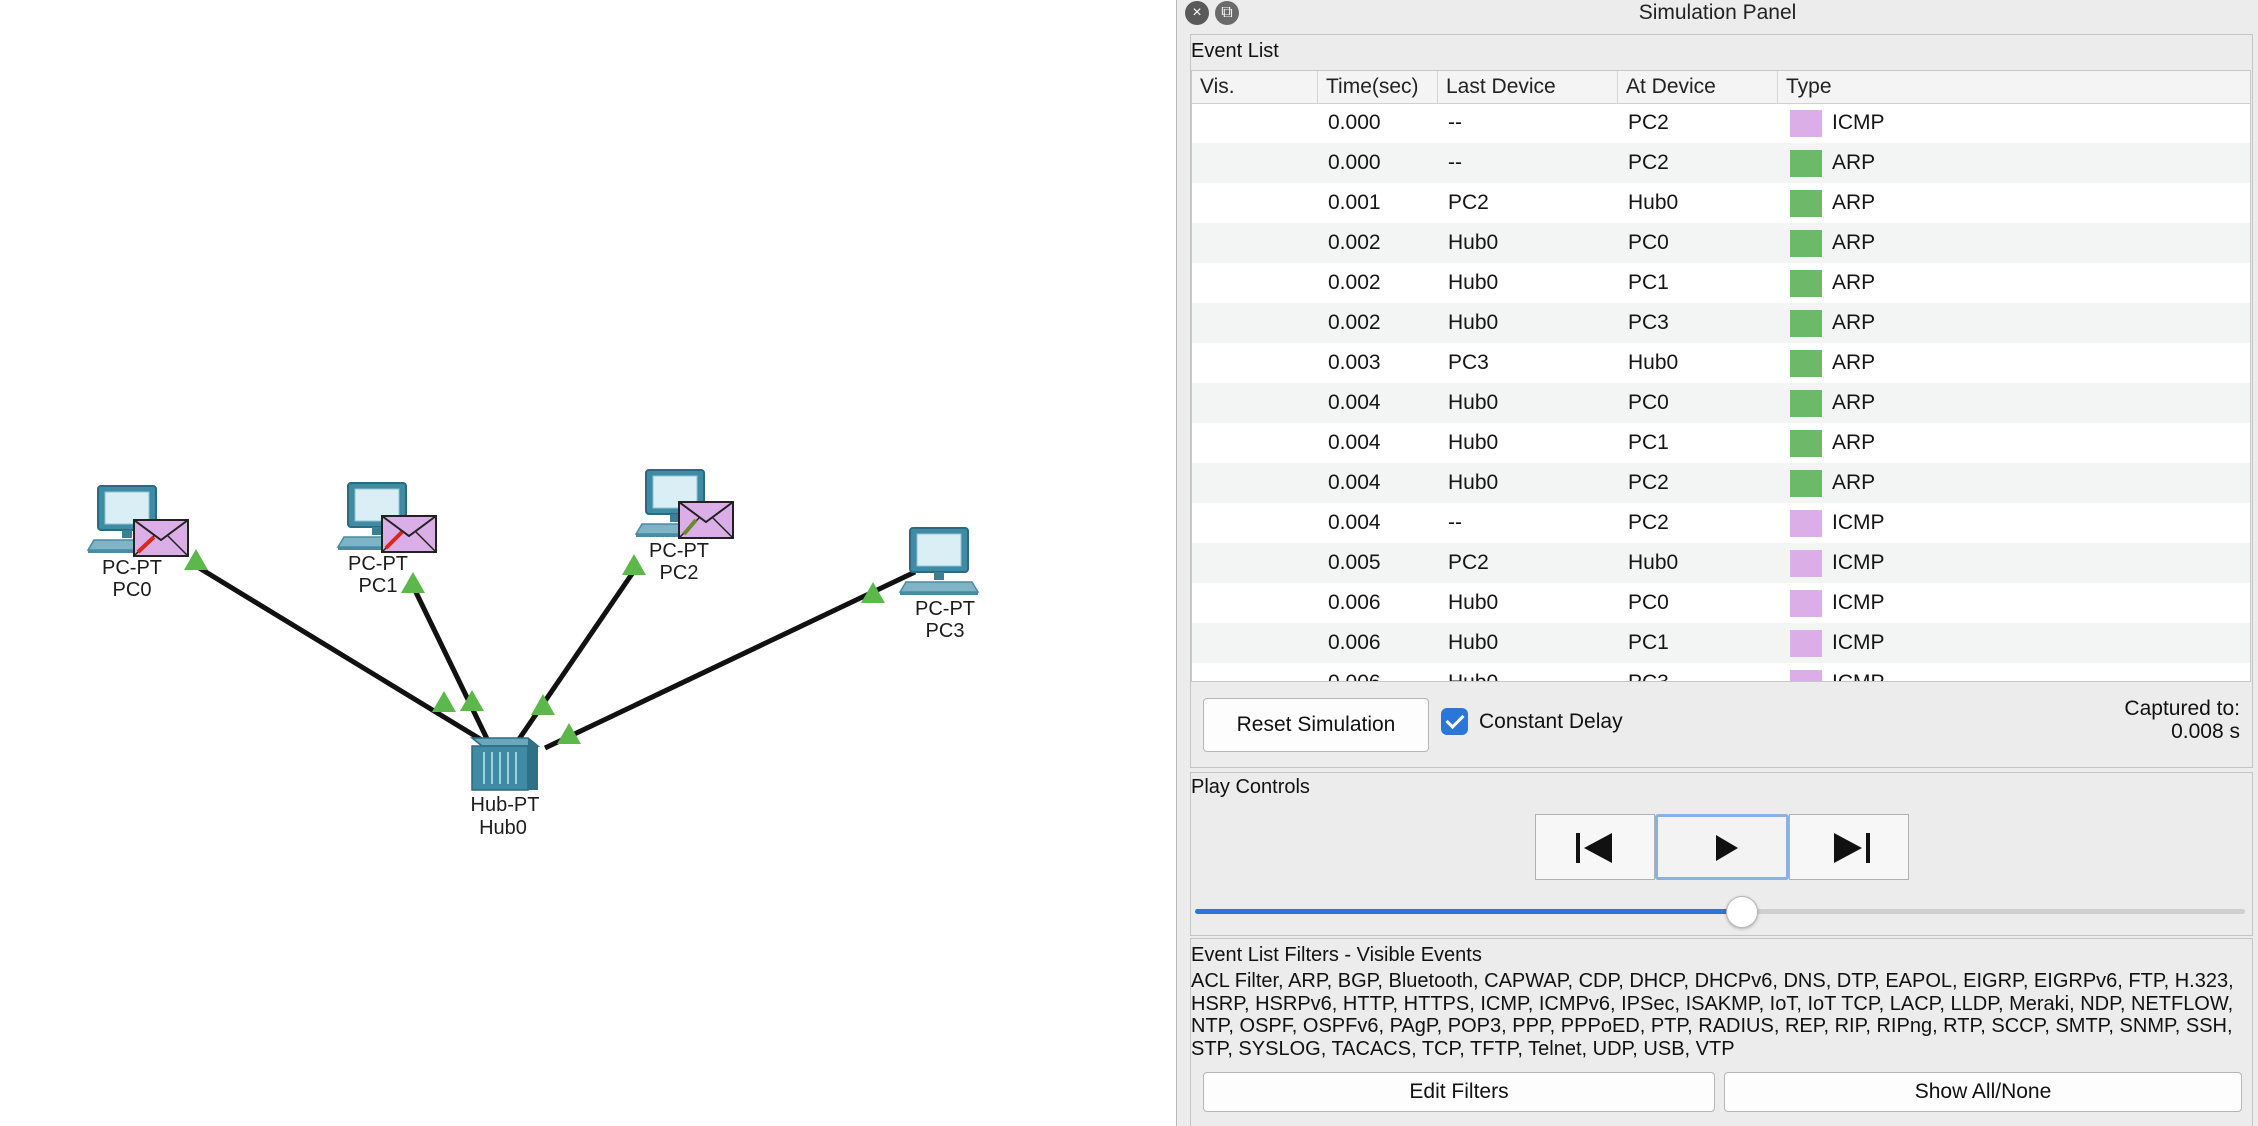 The width and height of the screenshot is (2258, 1126). Describe the element at coordinates (1742, 912) in the screenshot. I see `playback-slider-thumb` at that location.